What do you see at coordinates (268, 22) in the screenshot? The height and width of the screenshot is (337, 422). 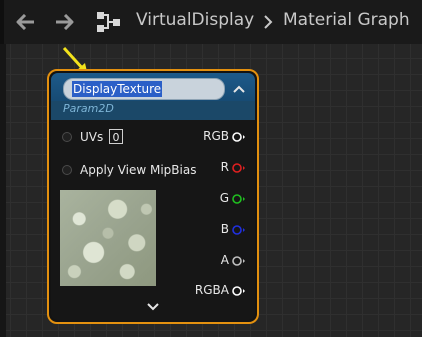 I see `chevron-right-icon` at bounding box center [268, 22].